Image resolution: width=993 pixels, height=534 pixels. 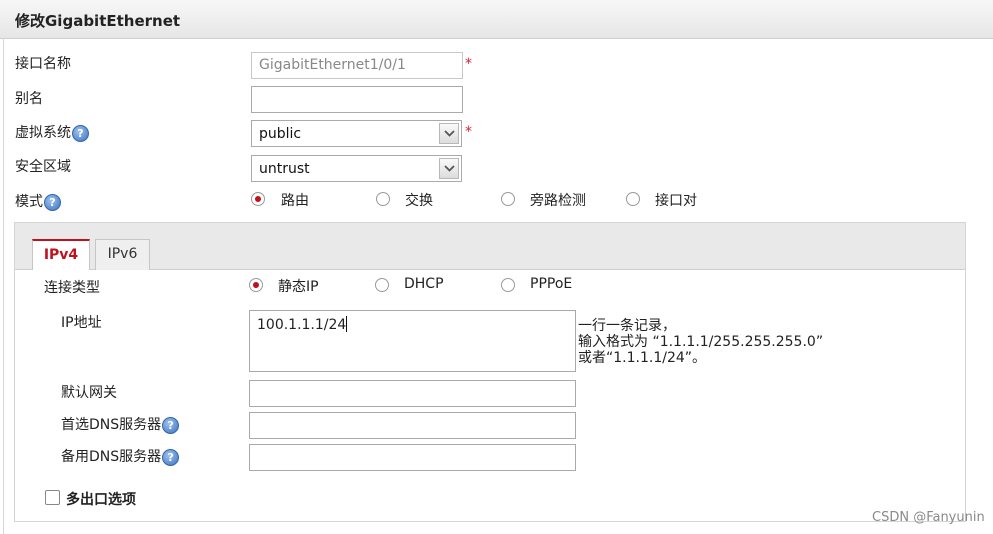 What do you see at coordinates (29, 202) in the screenshot?
I see `mode-label-text: 模式` at bounding box center [29, 202].